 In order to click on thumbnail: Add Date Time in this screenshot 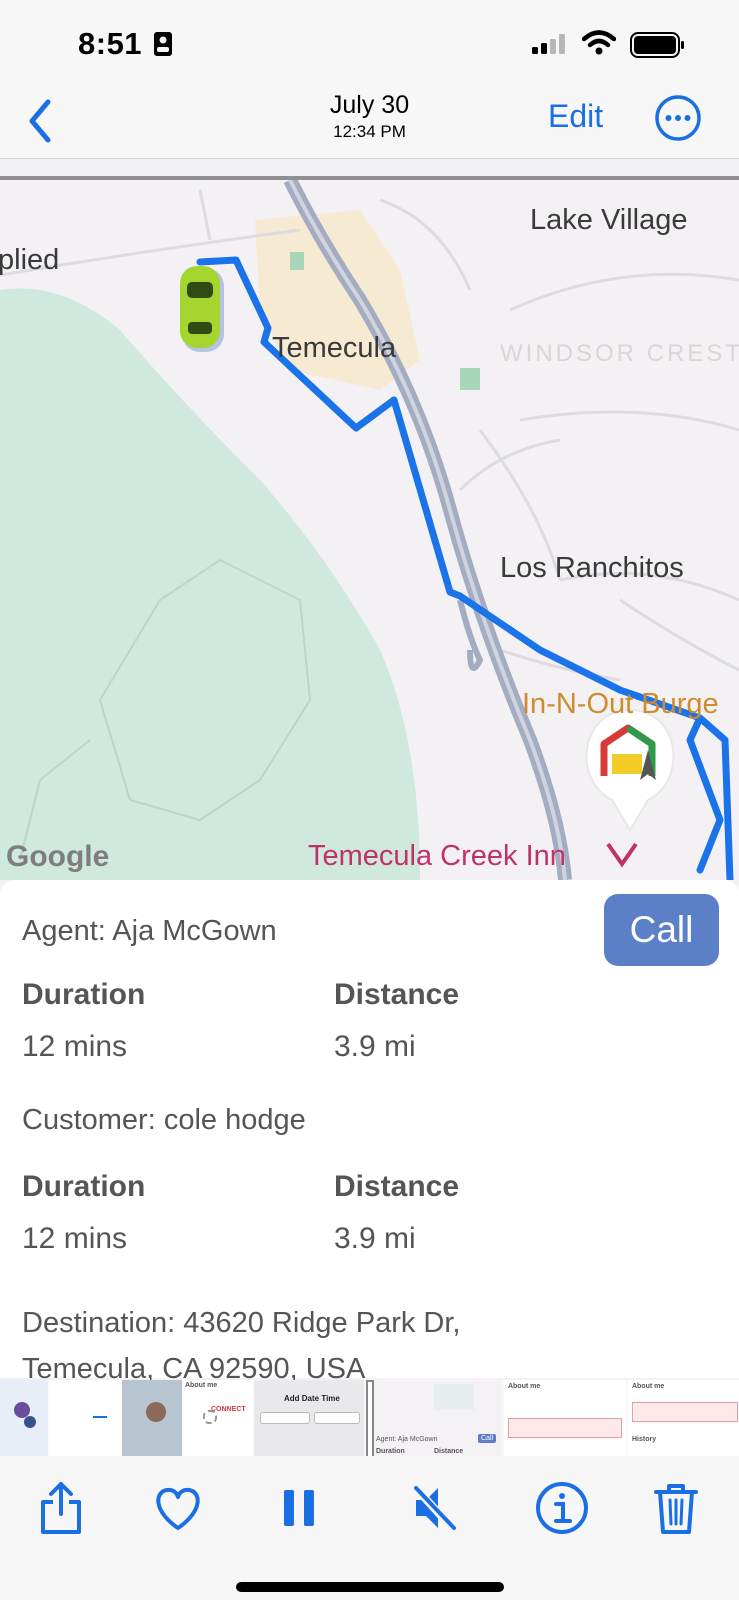, I will do `click(309, 1418)`.